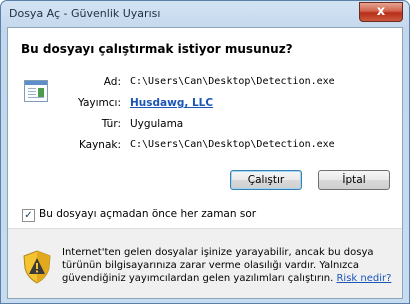  Describe the element at coordinates (381, 12) in the screenshot. I see `close-button: x` at that location.